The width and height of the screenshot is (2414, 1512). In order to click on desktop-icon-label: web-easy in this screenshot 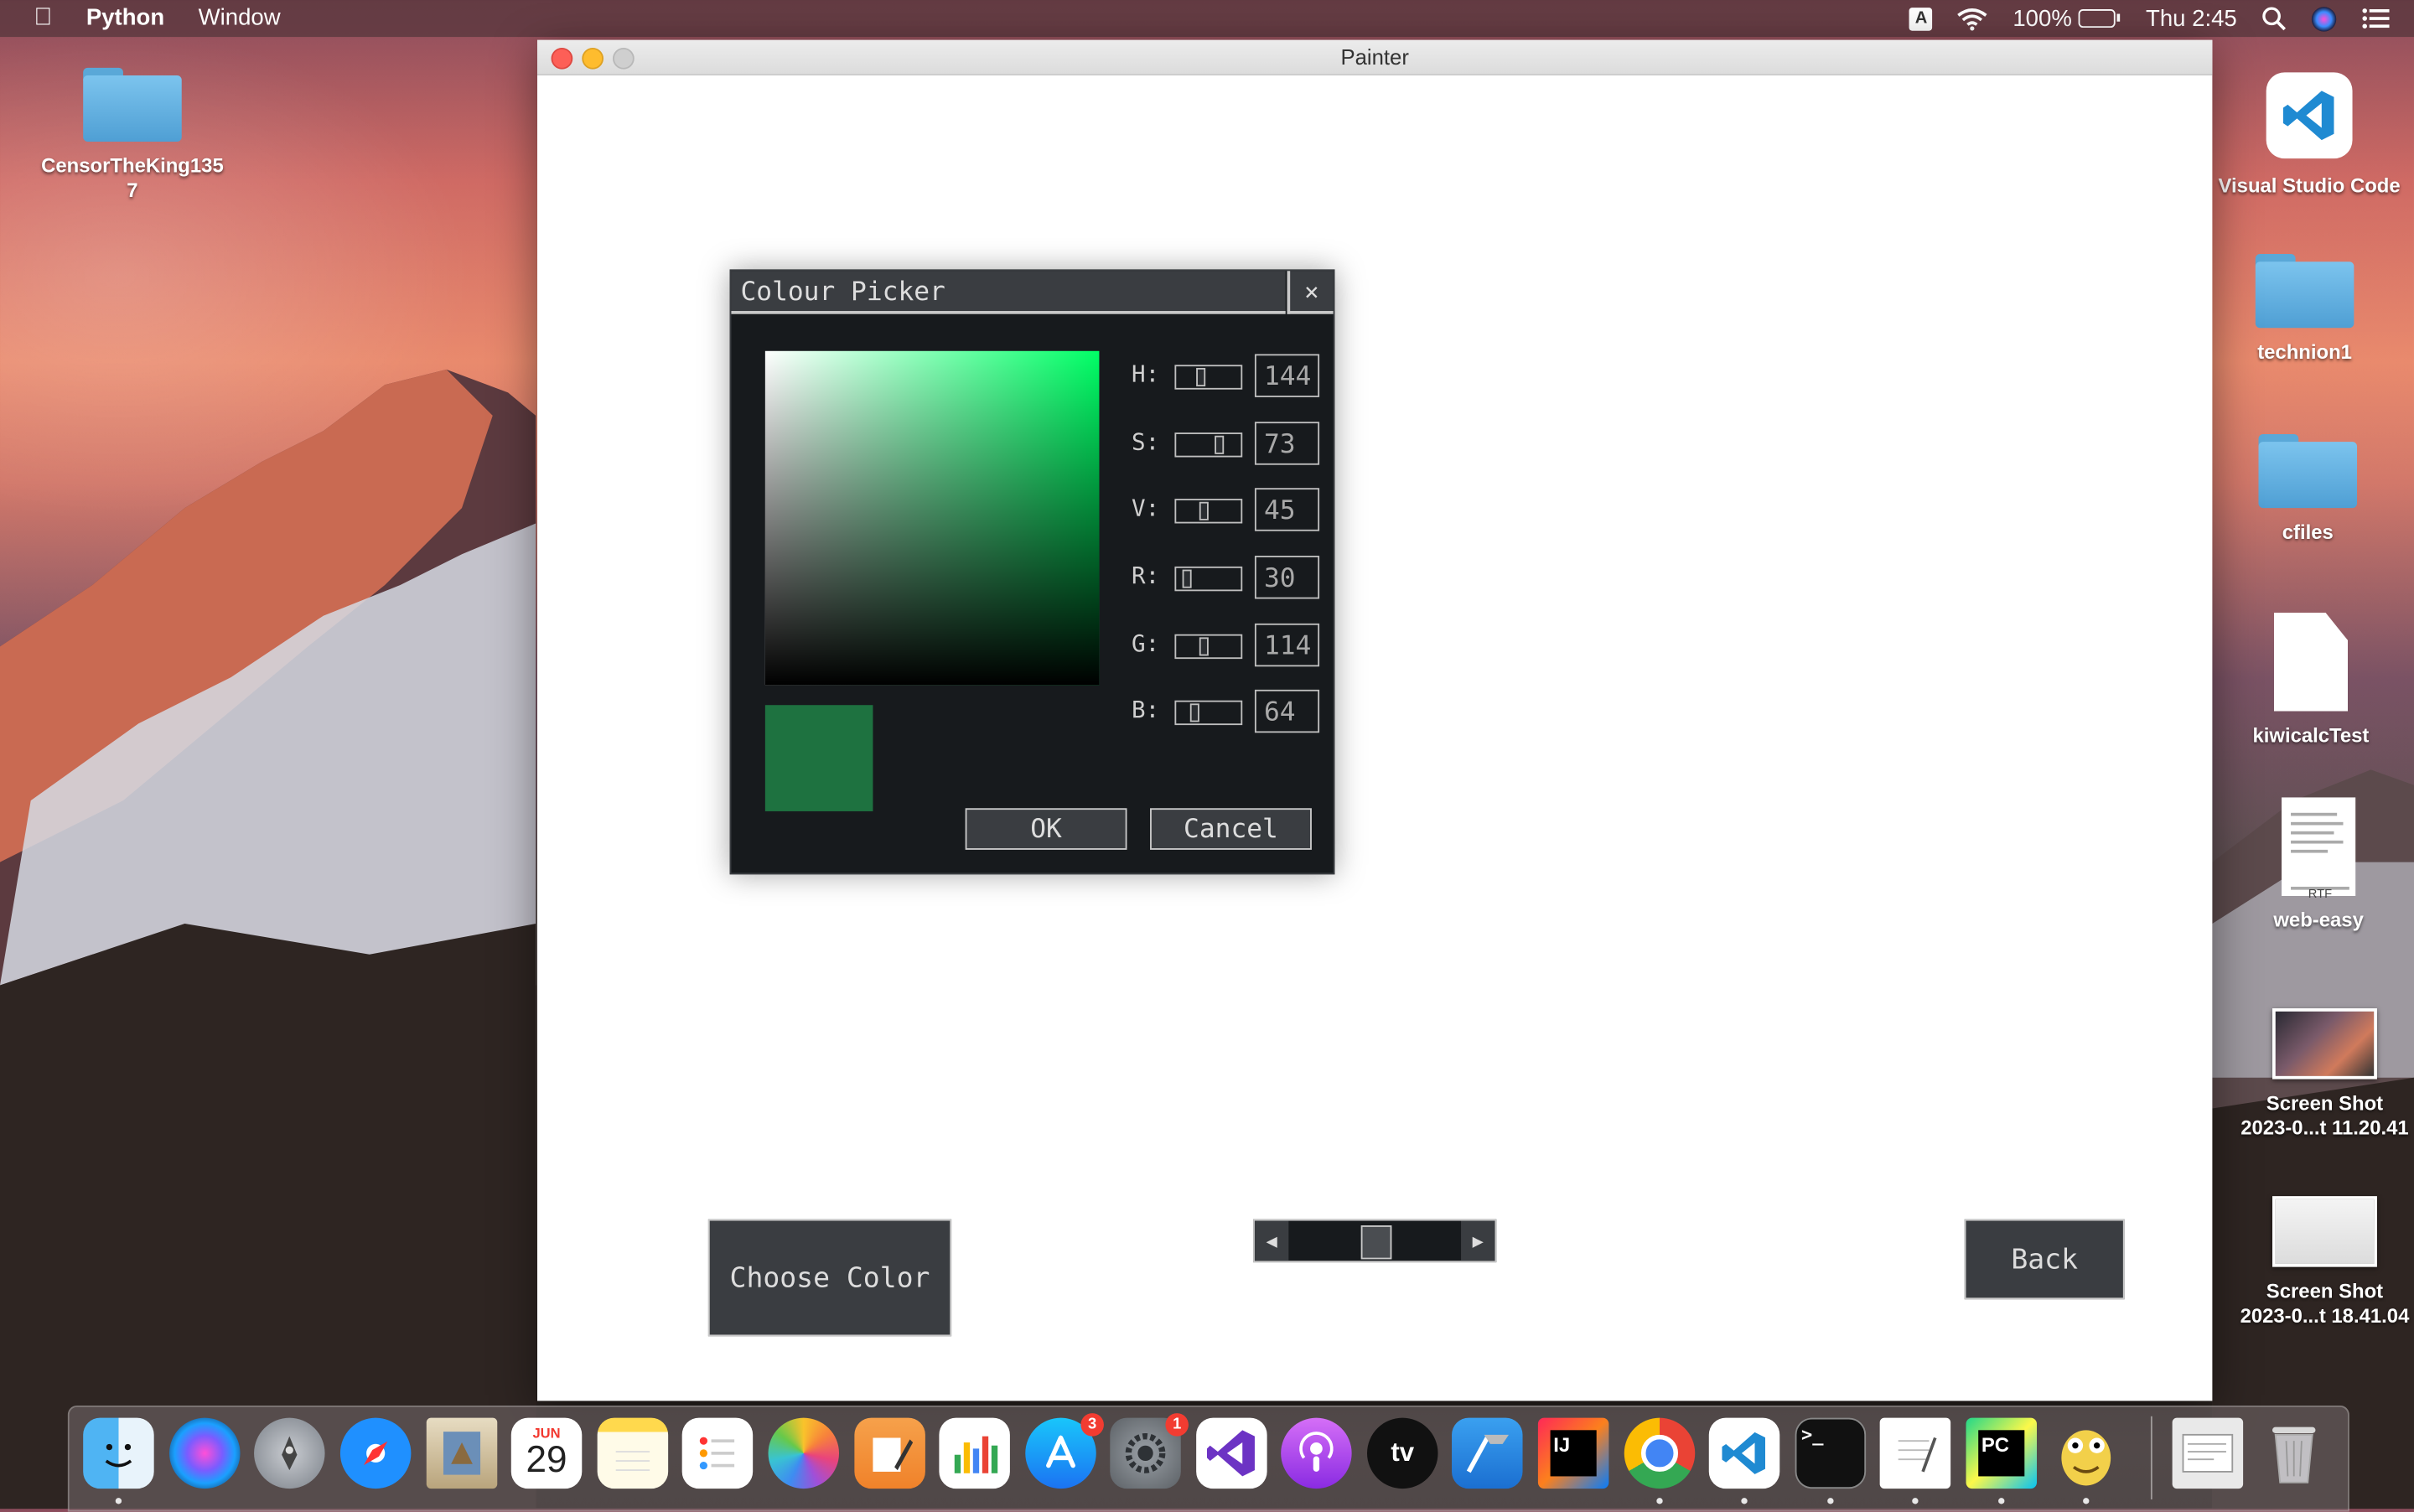, I will do `click(2319, 920)`.